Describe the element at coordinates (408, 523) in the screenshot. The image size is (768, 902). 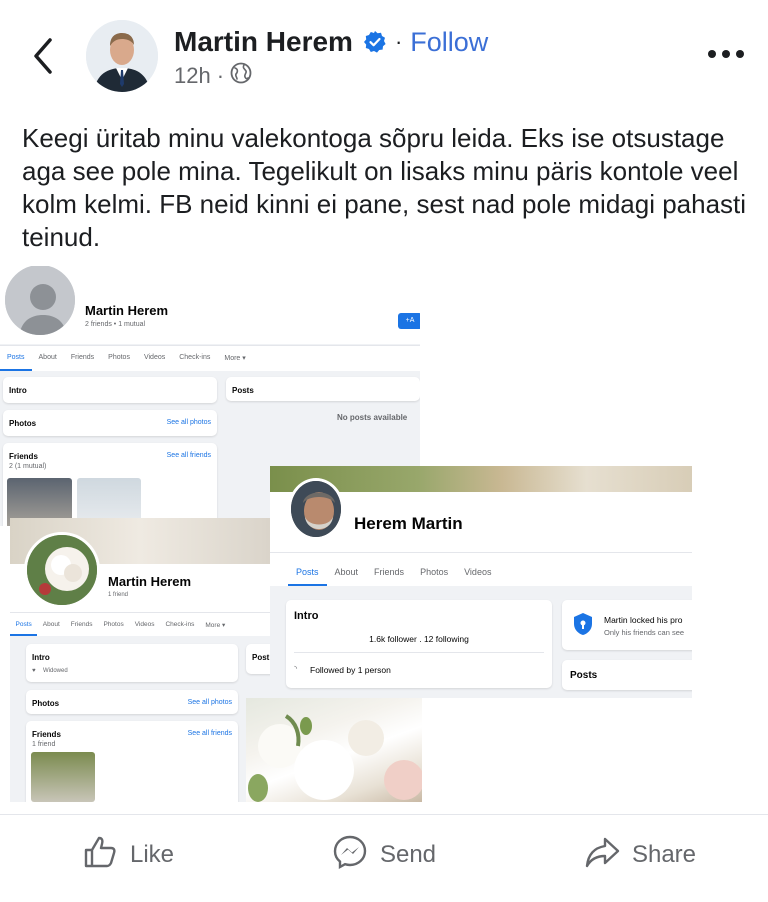
I see `profile-name: Herem Martin` at that location.